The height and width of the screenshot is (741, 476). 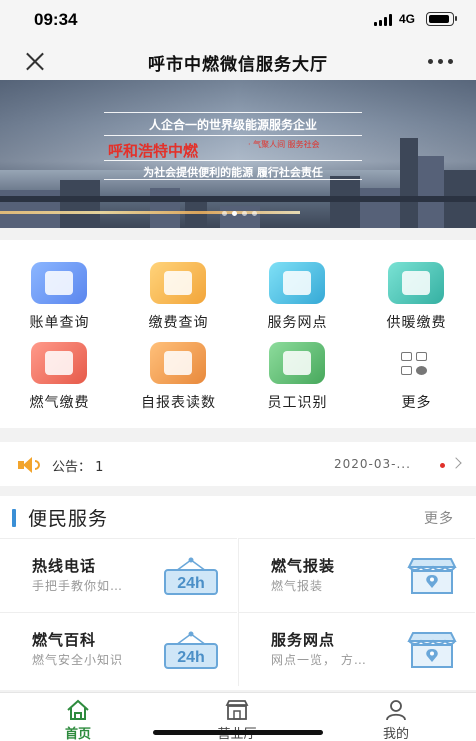 What do you see at coordinates (416, 403) in the screenshot?
I see `grid-item-label: 更多` at bounding box center [416, 403].